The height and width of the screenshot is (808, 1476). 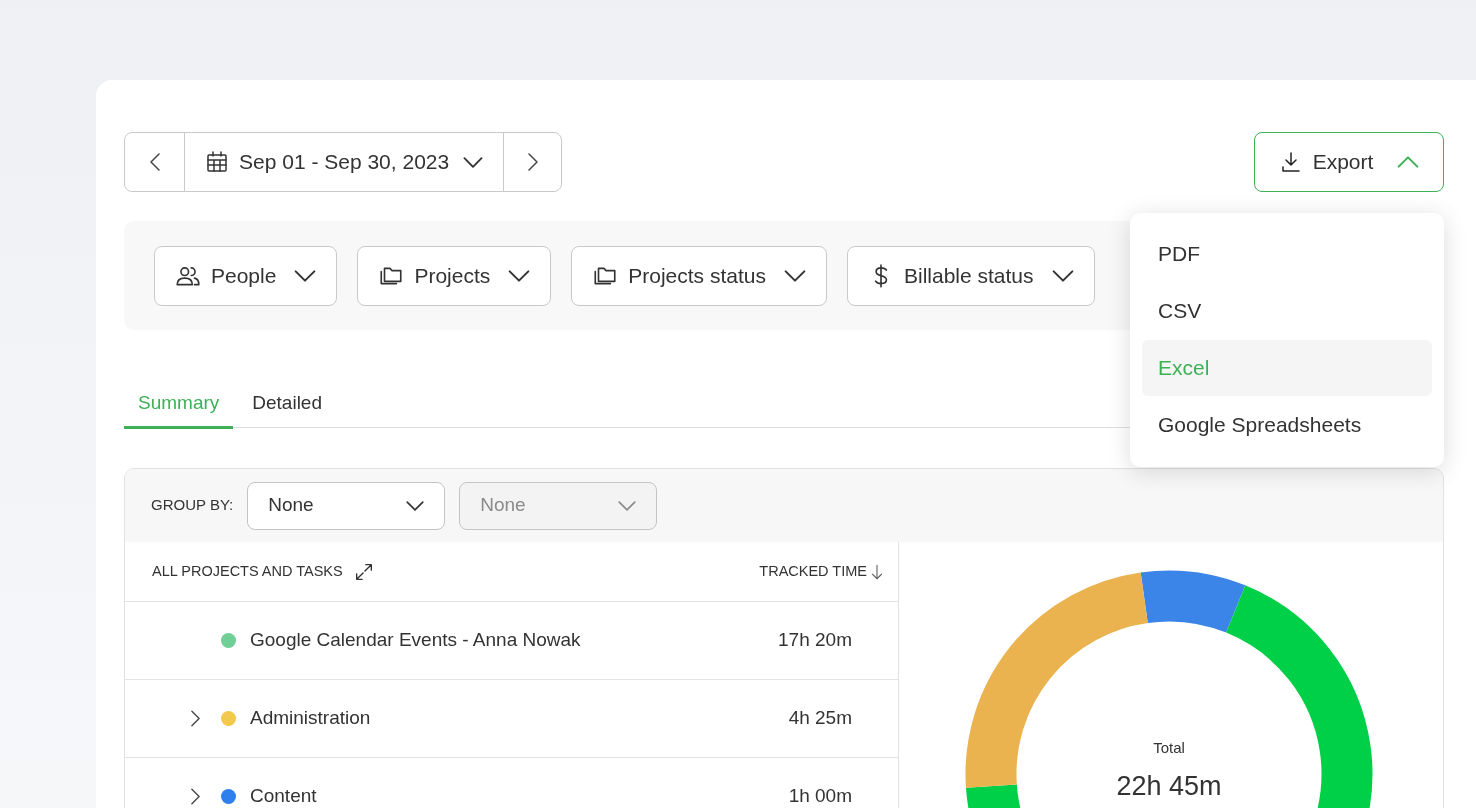 I want to click on export-button: Export, so click(x=1349, y=162).